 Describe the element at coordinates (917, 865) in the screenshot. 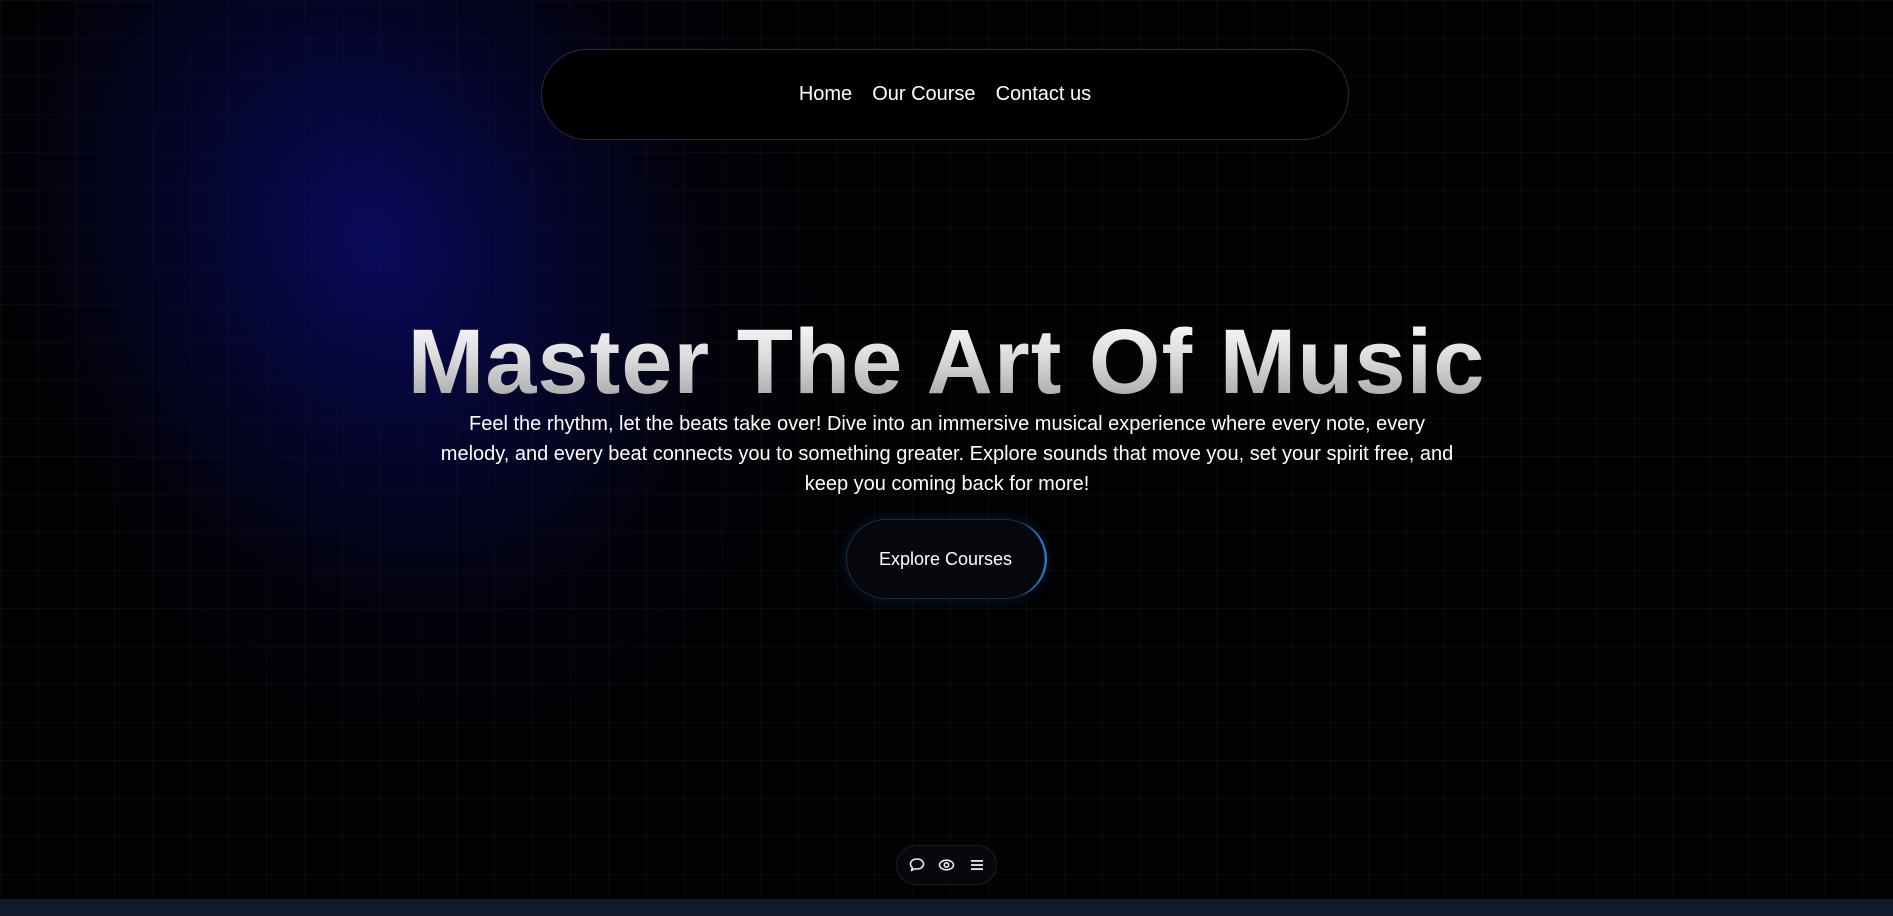

I see `chat-bubble-icon` at that location.